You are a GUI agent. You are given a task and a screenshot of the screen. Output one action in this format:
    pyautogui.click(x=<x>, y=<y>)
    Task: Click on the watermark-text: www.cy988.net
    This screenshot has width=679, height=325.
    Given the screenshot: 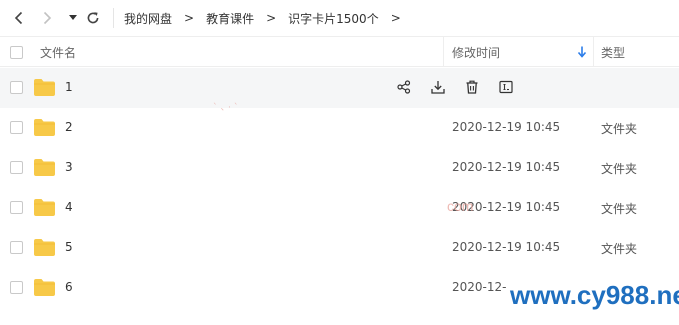 What is the action you would take?
    pyautogui.click(x=594, y=295)
    